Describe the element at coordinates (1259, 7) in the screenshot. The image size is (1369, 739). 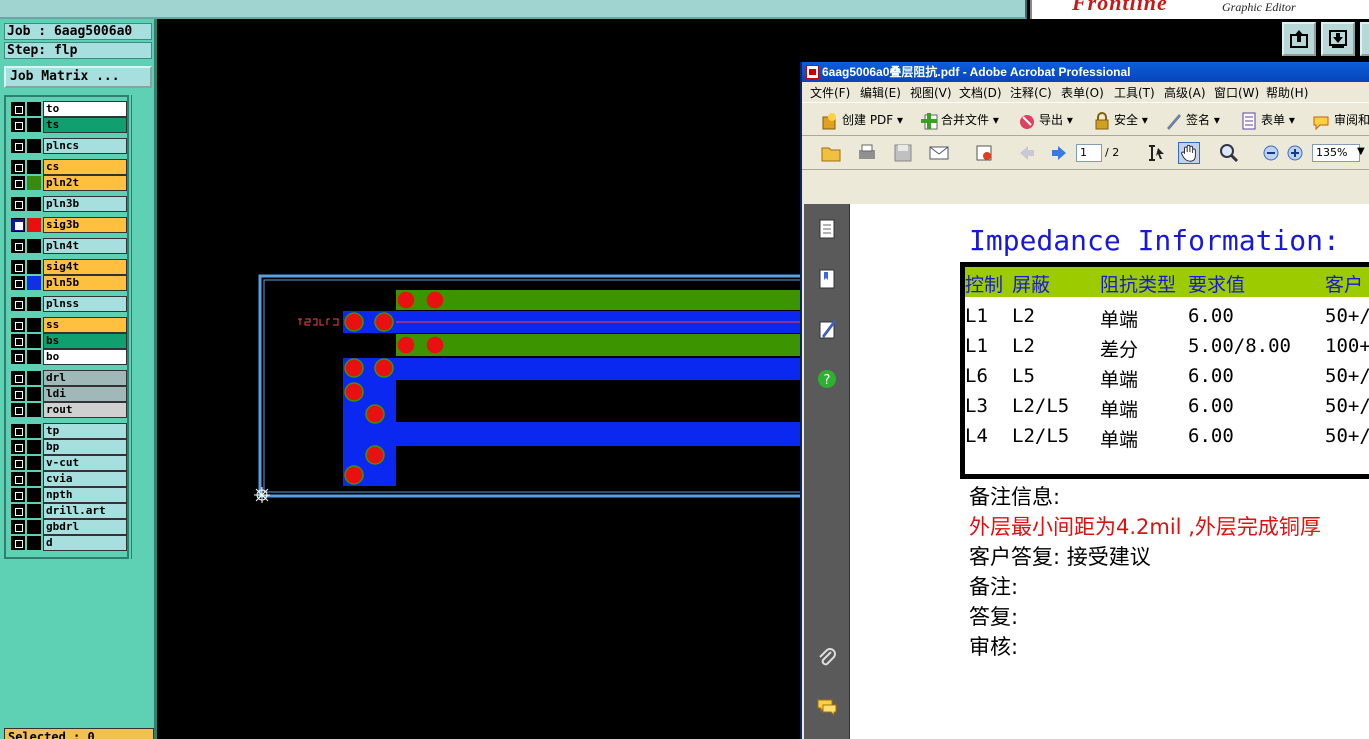
I see `brand-subtitle: Graphic Editor` at that location.